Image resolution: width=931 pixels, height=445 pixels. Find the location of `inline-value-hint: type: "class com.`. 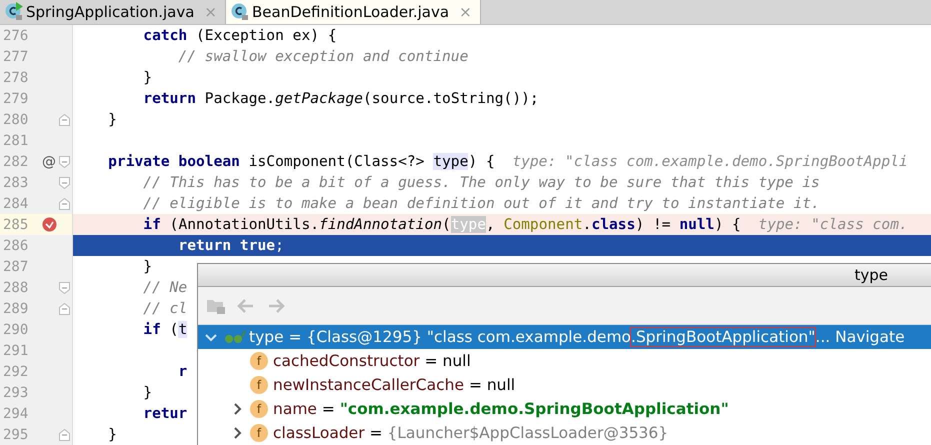

inline-value-hint: type: "class com. is located at coordinates (832, 224).